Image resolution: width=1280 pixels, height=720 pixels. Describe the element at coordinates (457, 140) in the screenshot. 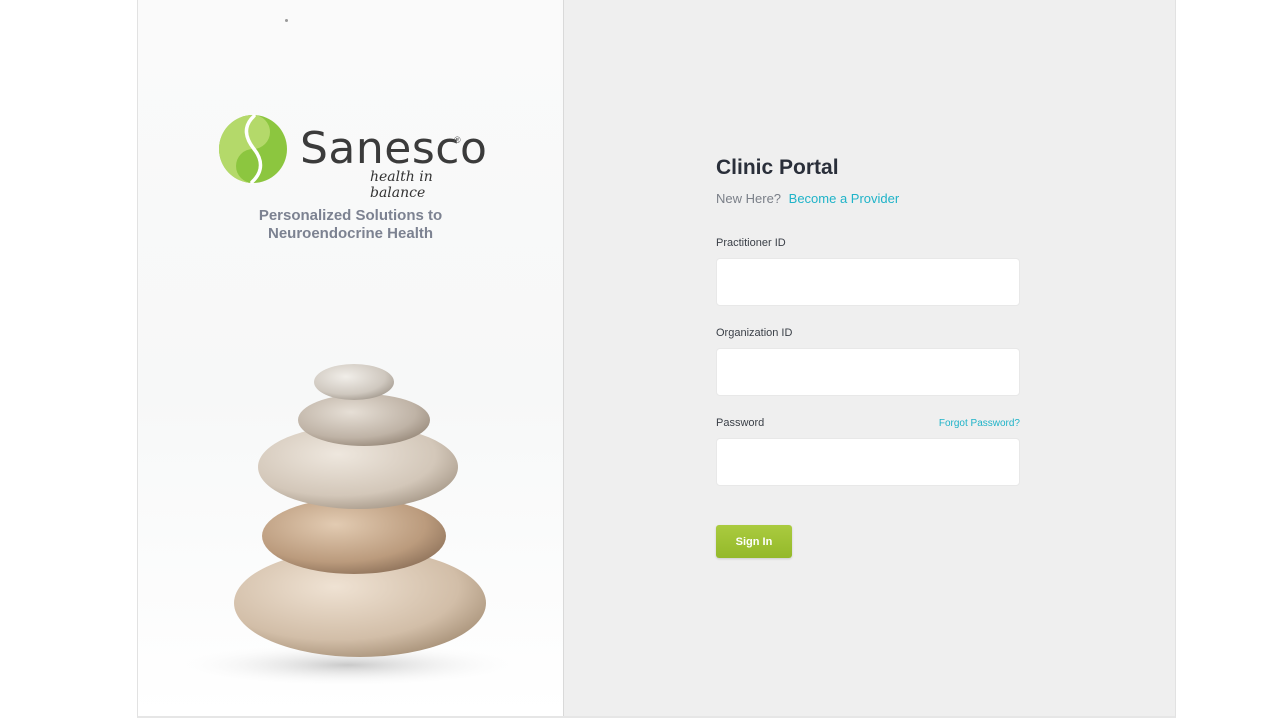

I see `registered-mark: ®` at that location.